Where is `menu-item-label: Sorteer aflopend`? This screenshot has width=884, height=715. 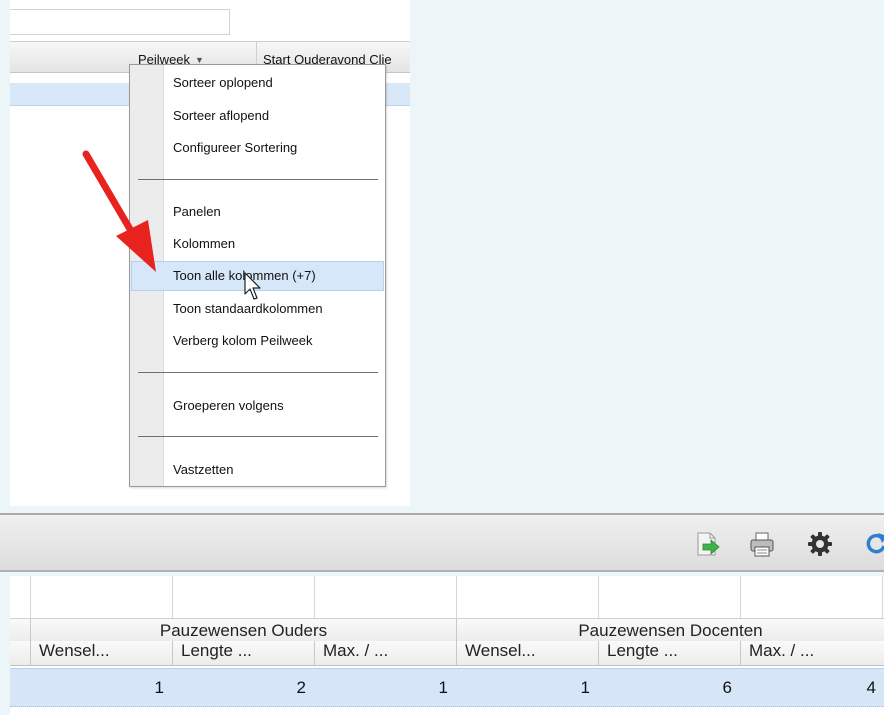
menu-item-label: Sorteer aflopend is located at coordinates (221, 115).